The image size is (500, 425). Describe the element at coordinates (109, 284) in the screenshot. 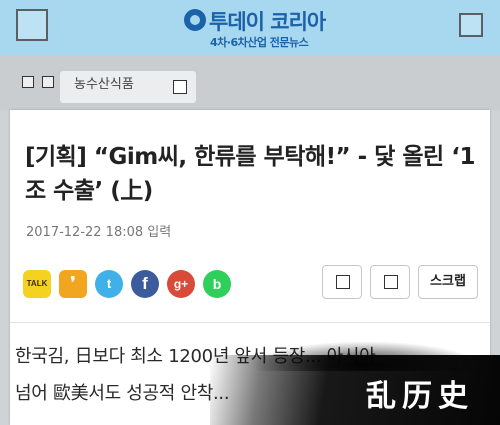

I see `twitter-icon: t` at that location.